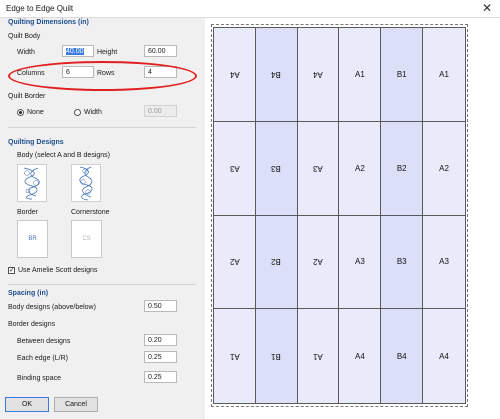 The image size is (500, 419). Describe the element at coordinates (24, 36) in the screenshot. I see `quilt-body-label: Quilt Body` at that location.